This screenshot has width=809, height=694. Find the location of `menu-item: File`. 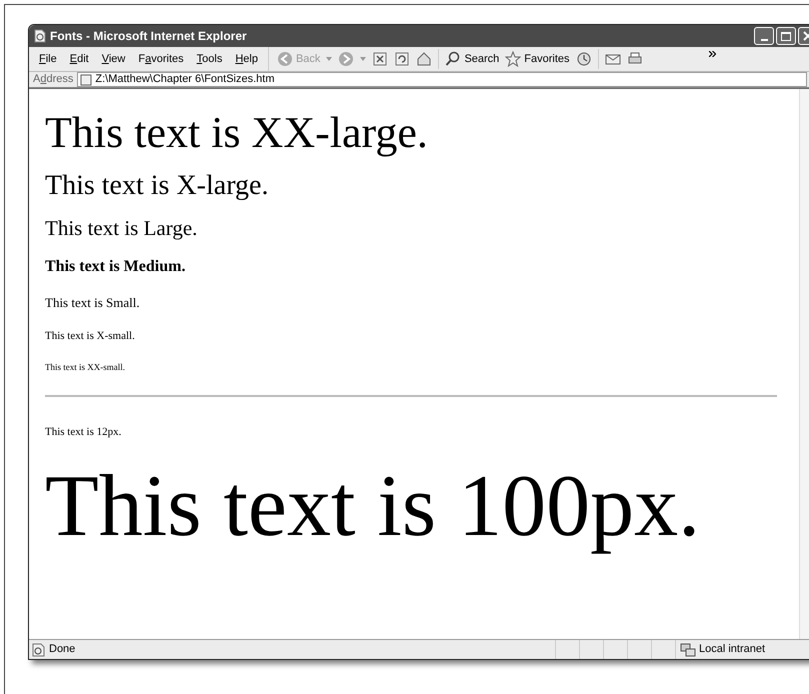

menu-item: File is located at coordinates (48, 59).